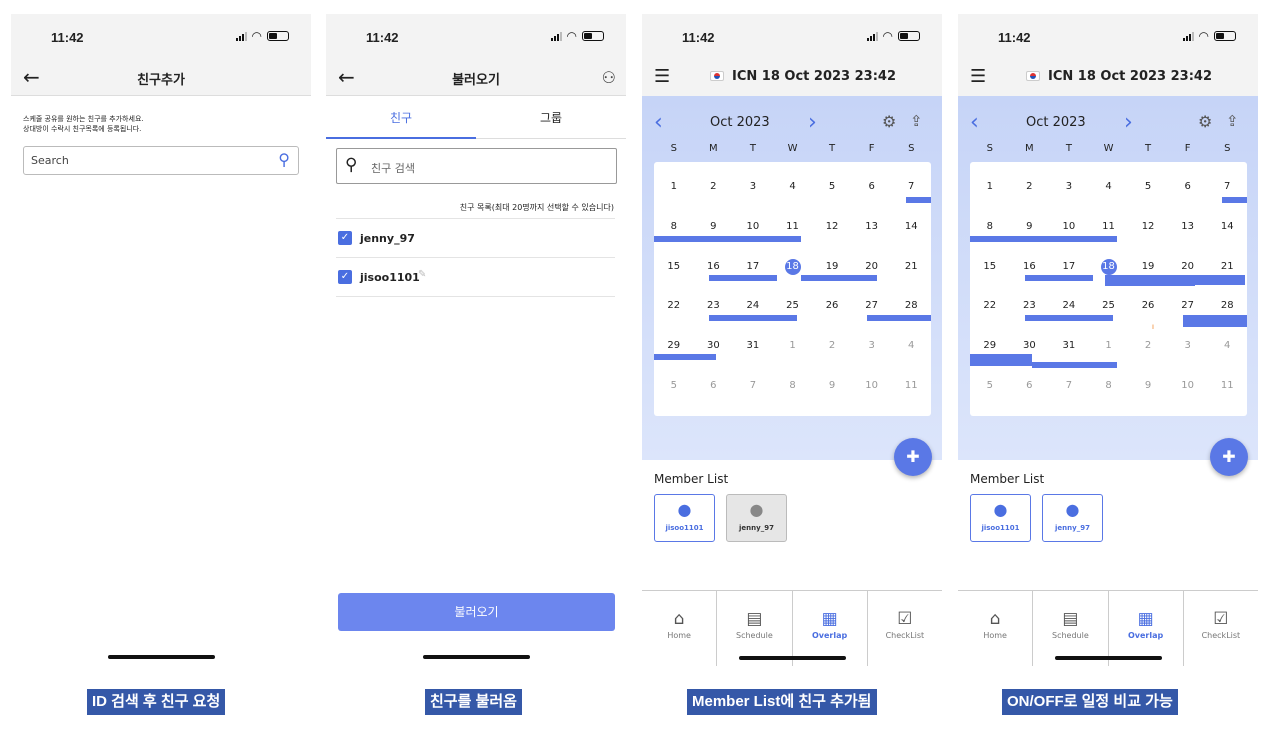 The width and height of the screenshot is (1280, 741). Describe the element at coordinates (832, 227) in the screenshot. I see `date-cell: 12` at that location.